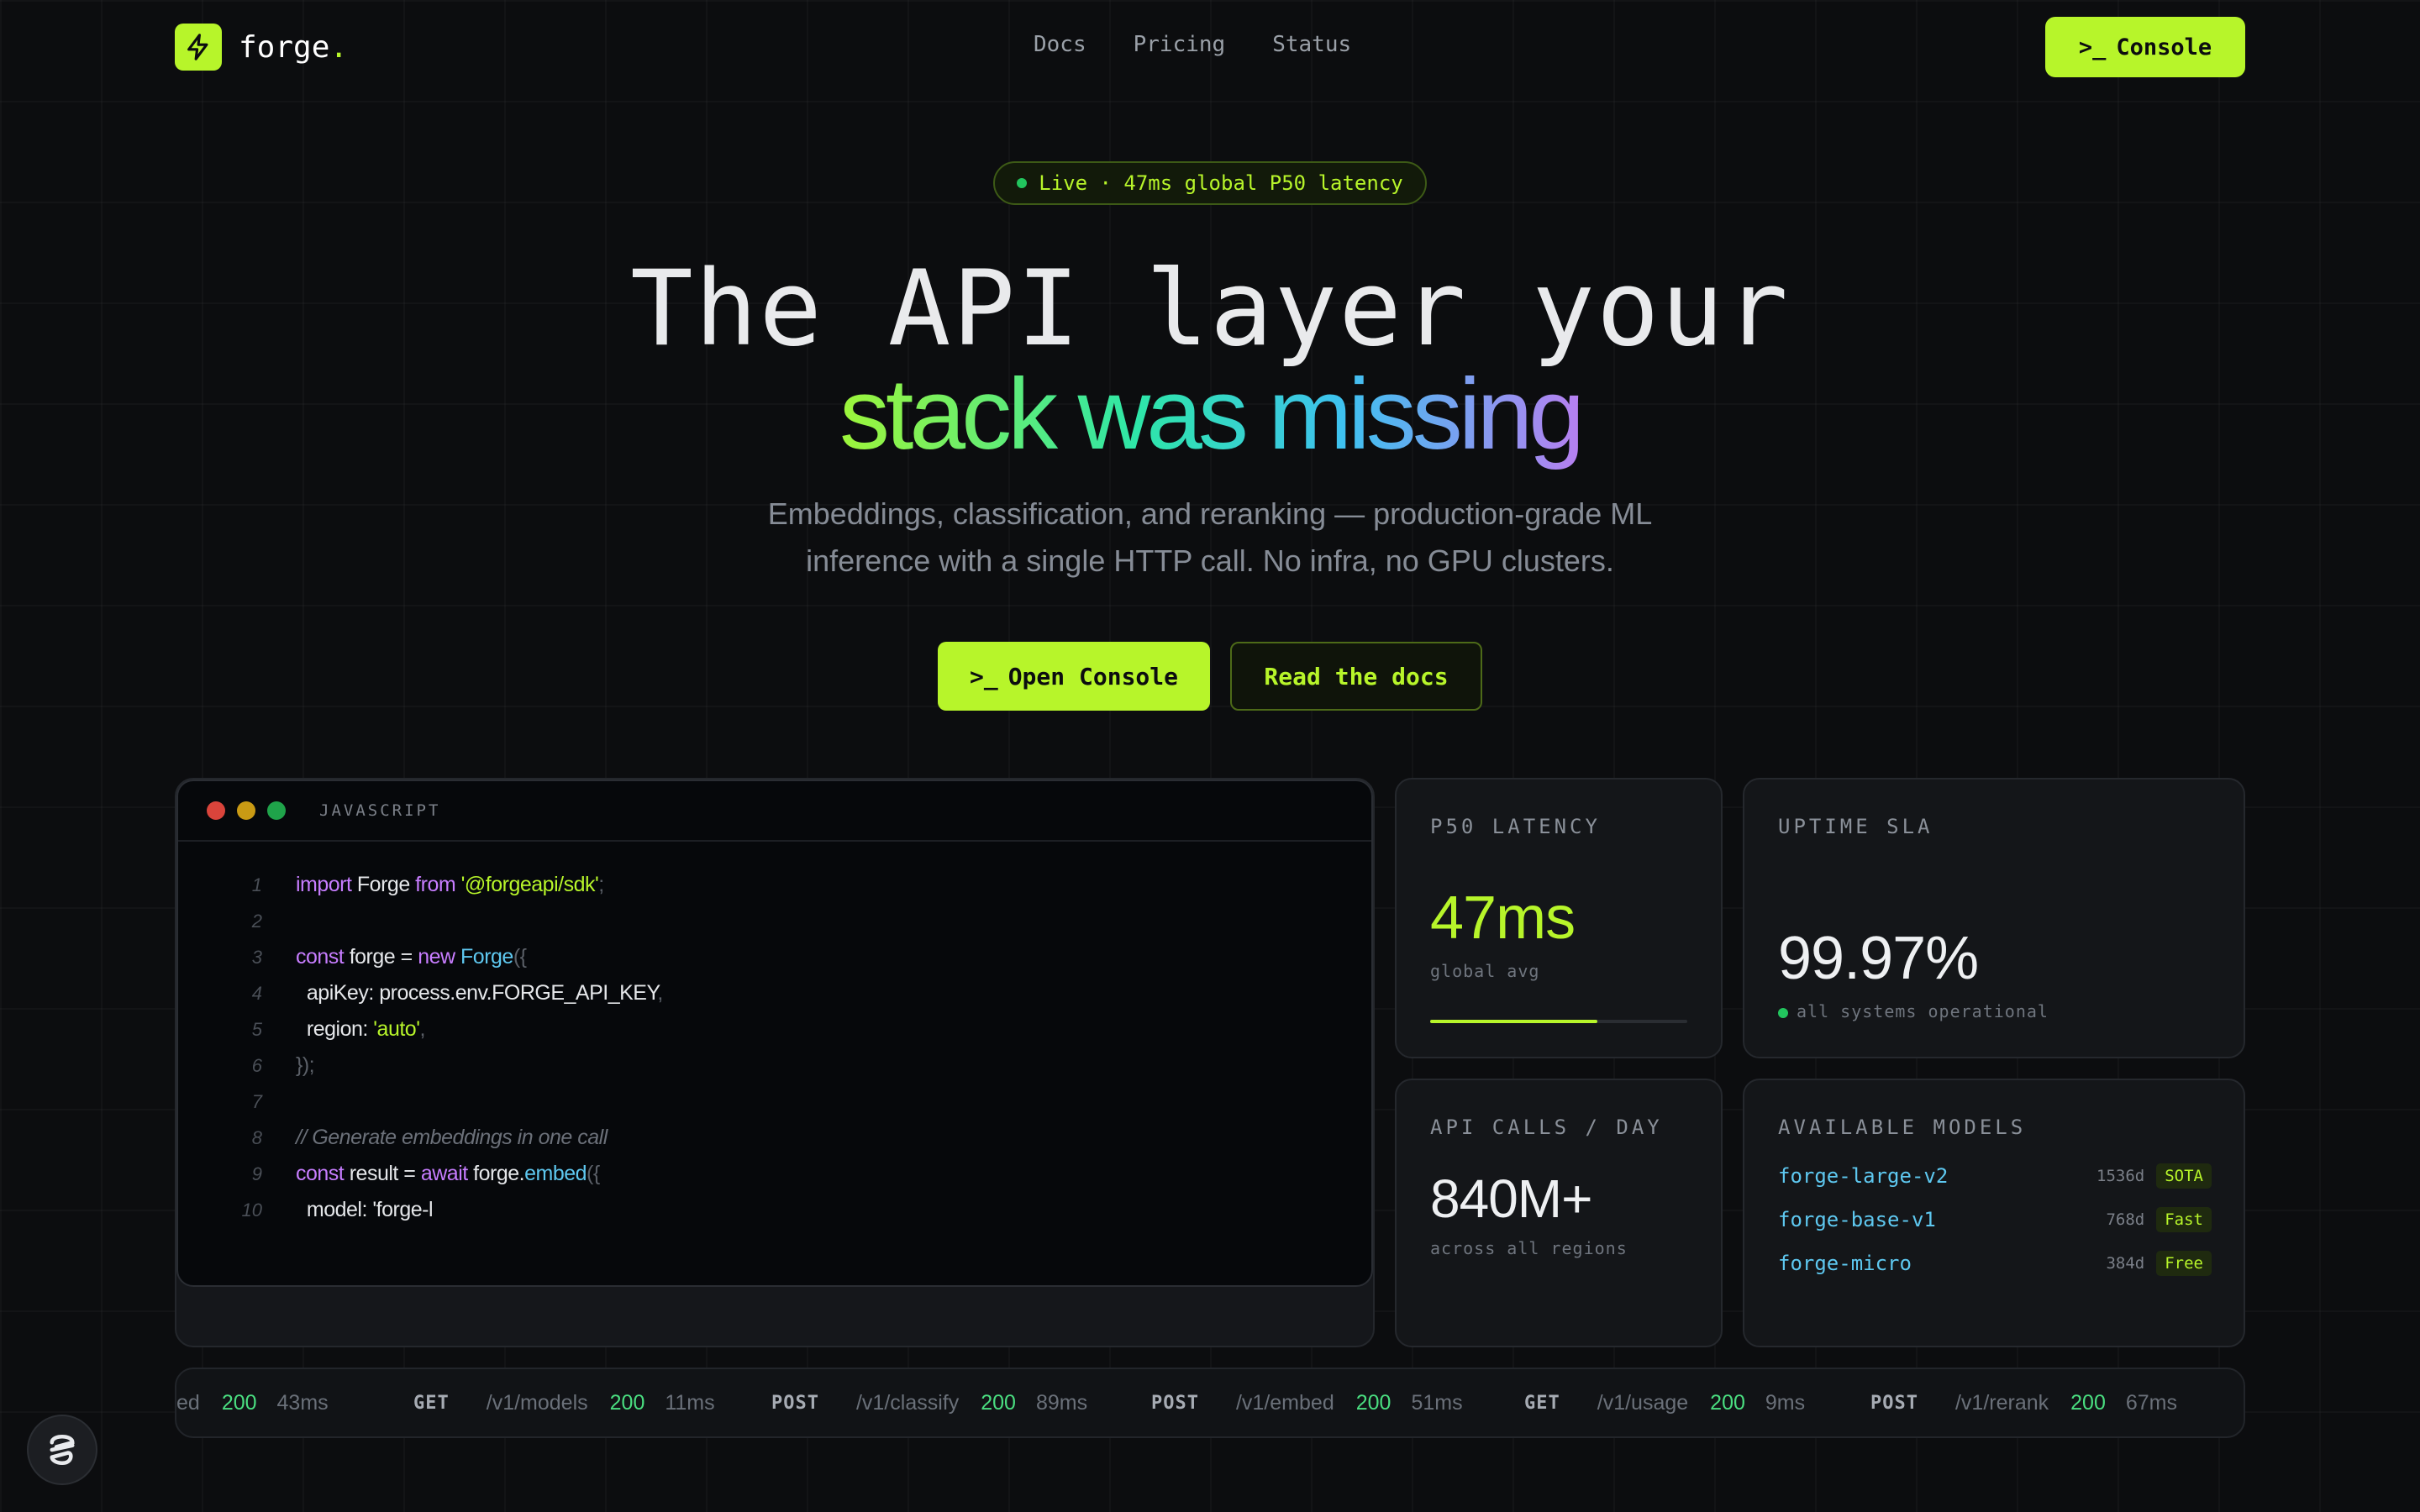 This screenshot has width=2420, height=1512. Describe the element at coordinates (1210, 309) in the screenshot. I see `hero-title-line1: The API layer your` at that location.